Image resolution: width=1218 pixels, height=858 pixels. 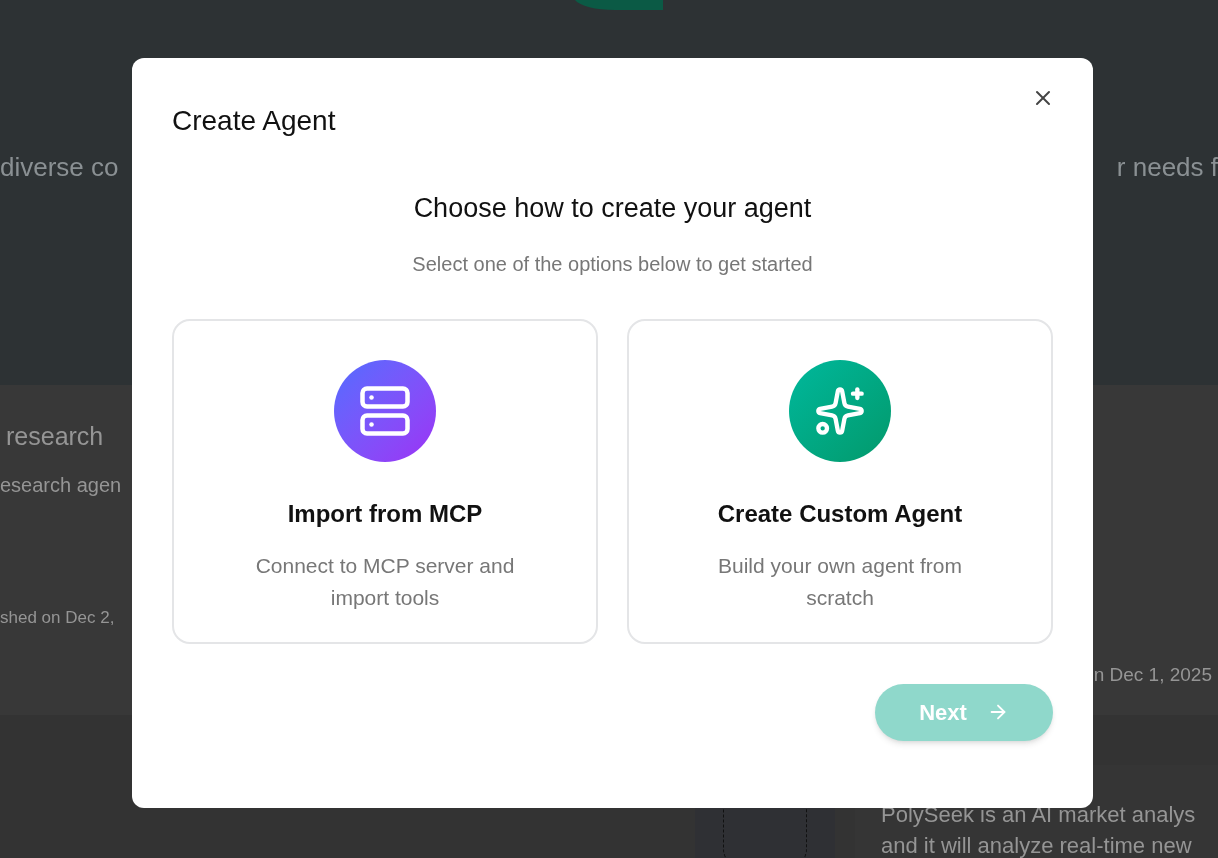 What do you see at coordinates (55, 436) in the screenshot?
I see `agent-title: research` at bounding box center [55, 436].